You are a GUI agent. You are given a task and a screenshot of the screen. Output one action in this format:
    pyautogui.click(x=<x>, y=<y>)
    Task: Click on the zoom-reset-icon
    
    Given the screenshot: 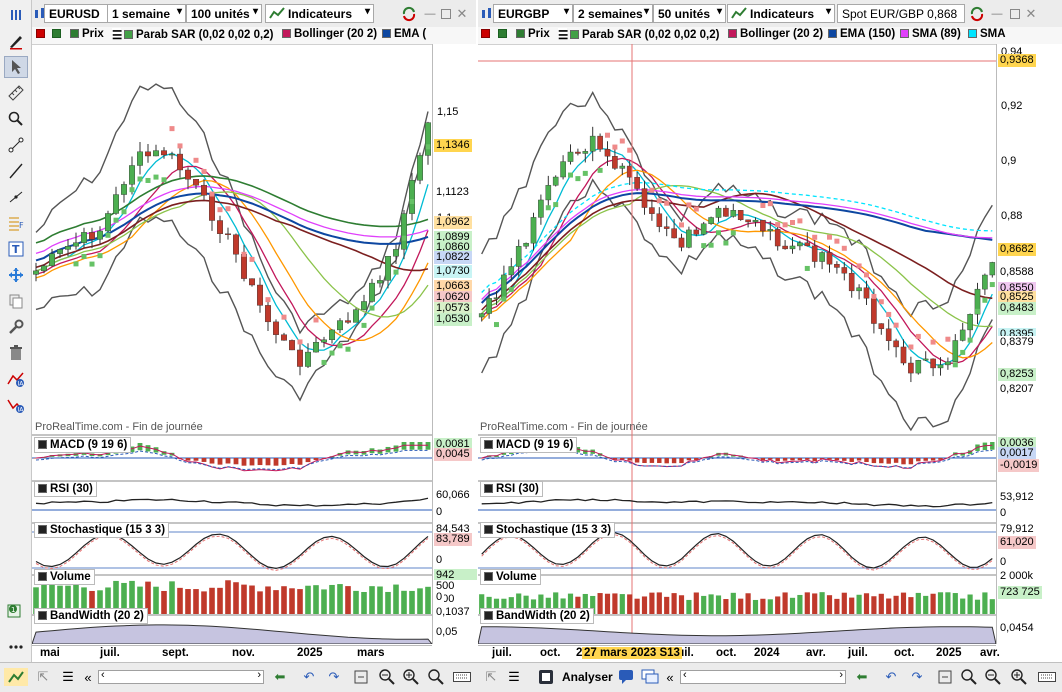 What is the action you would take?
    pyautogui.click(x=969, y=677)
    